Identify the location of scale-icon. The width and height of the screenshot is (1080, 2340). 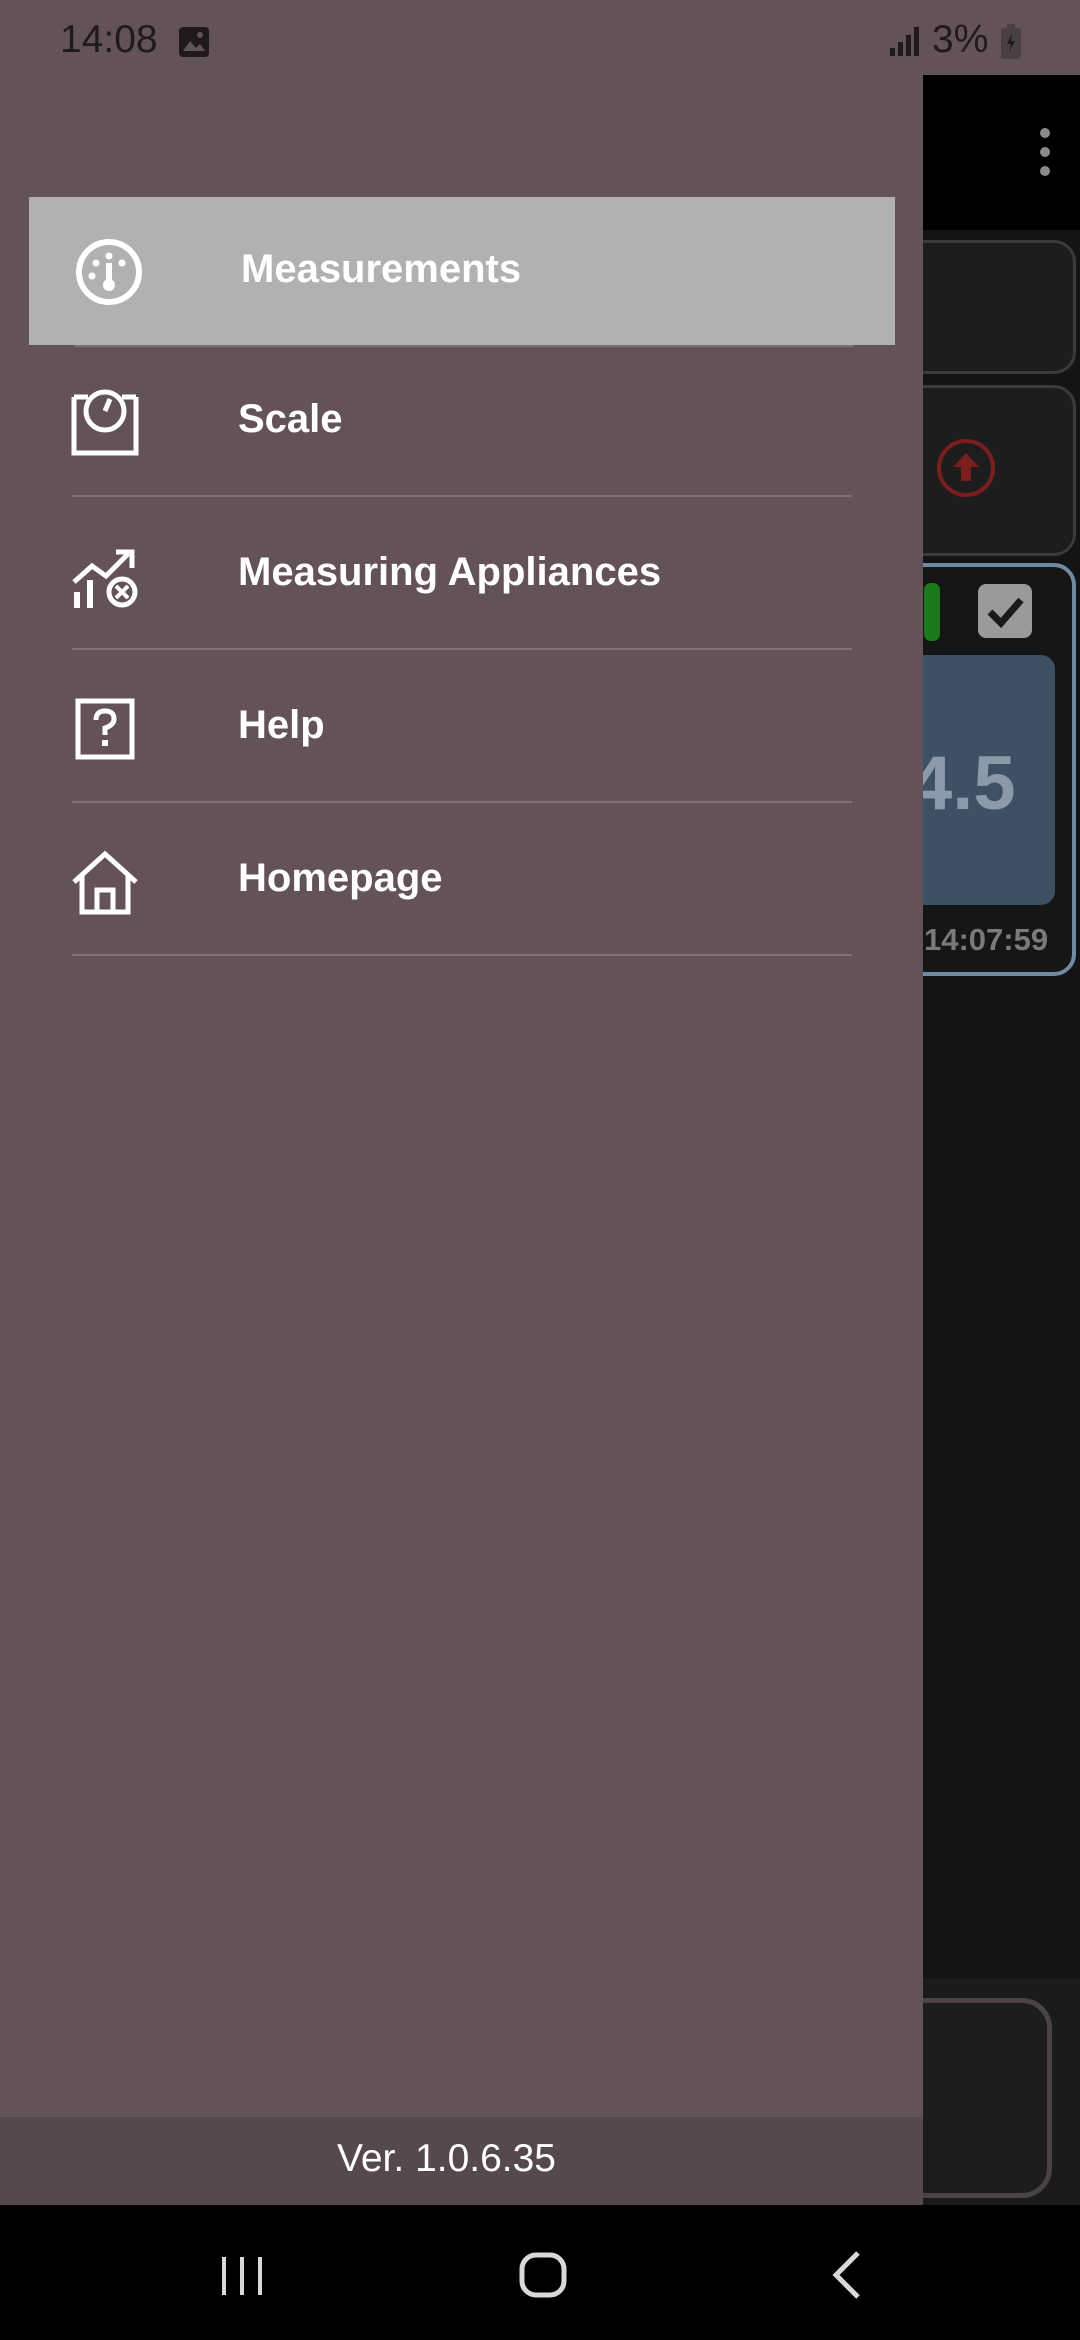
(105, 422).